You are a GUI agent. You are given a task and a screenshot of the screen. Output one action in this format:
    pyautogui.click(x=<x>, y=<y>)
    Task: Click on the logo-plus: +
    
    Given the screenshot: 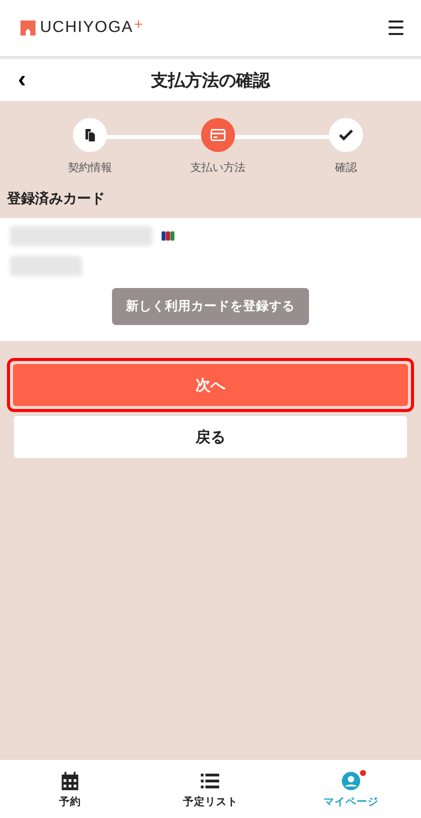 What is the action you would take?
    pyautogui.click(x=138, y=24)
    